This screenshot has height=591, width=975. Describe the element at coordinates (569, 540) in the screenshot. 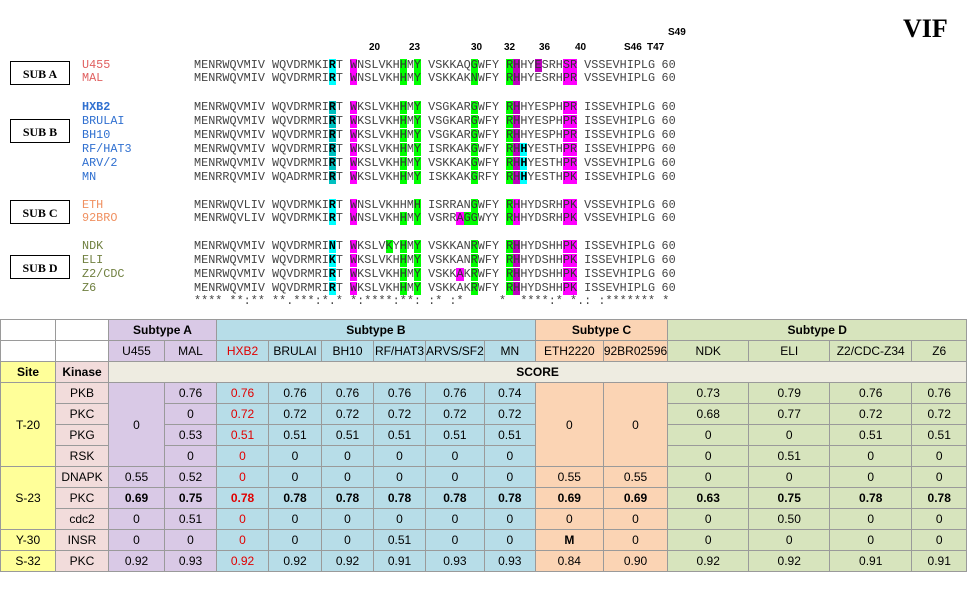

I see `score-cell: M` at that location.